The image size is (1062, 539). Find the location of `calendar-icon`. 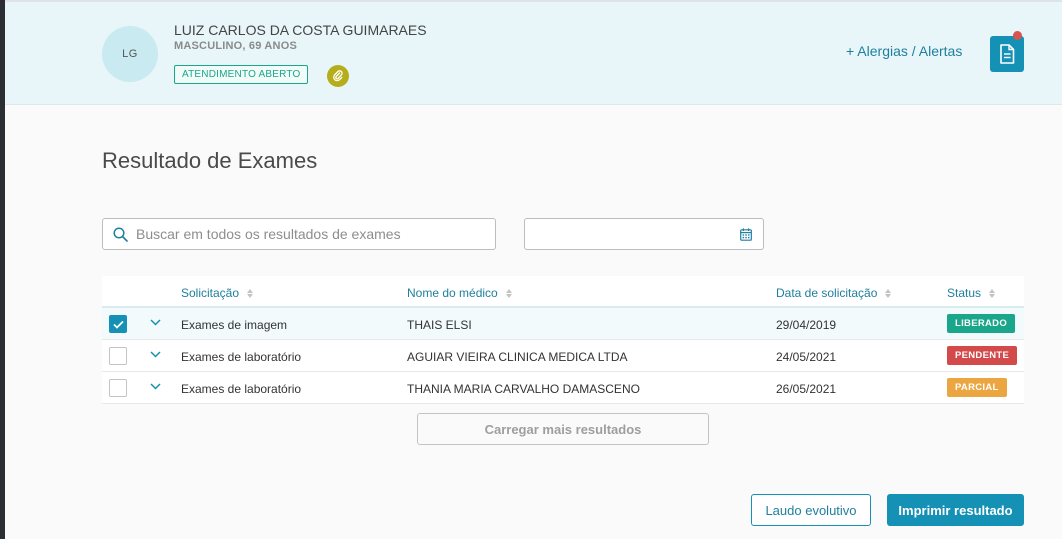

calendar-icon is located at coordinates (746, 234).